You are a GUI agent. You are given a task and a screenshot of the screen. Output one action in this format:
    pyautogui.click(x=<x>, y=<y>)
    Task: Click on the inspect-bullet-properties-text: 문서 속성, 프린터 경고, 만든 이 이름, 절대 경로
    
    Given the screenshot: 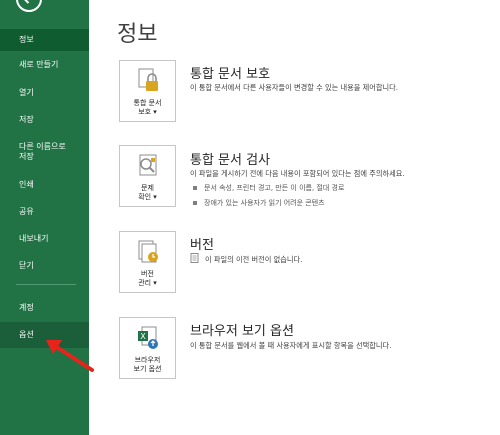 What is the action you would take?
    pyautogui.click(x=274, y=188)
    